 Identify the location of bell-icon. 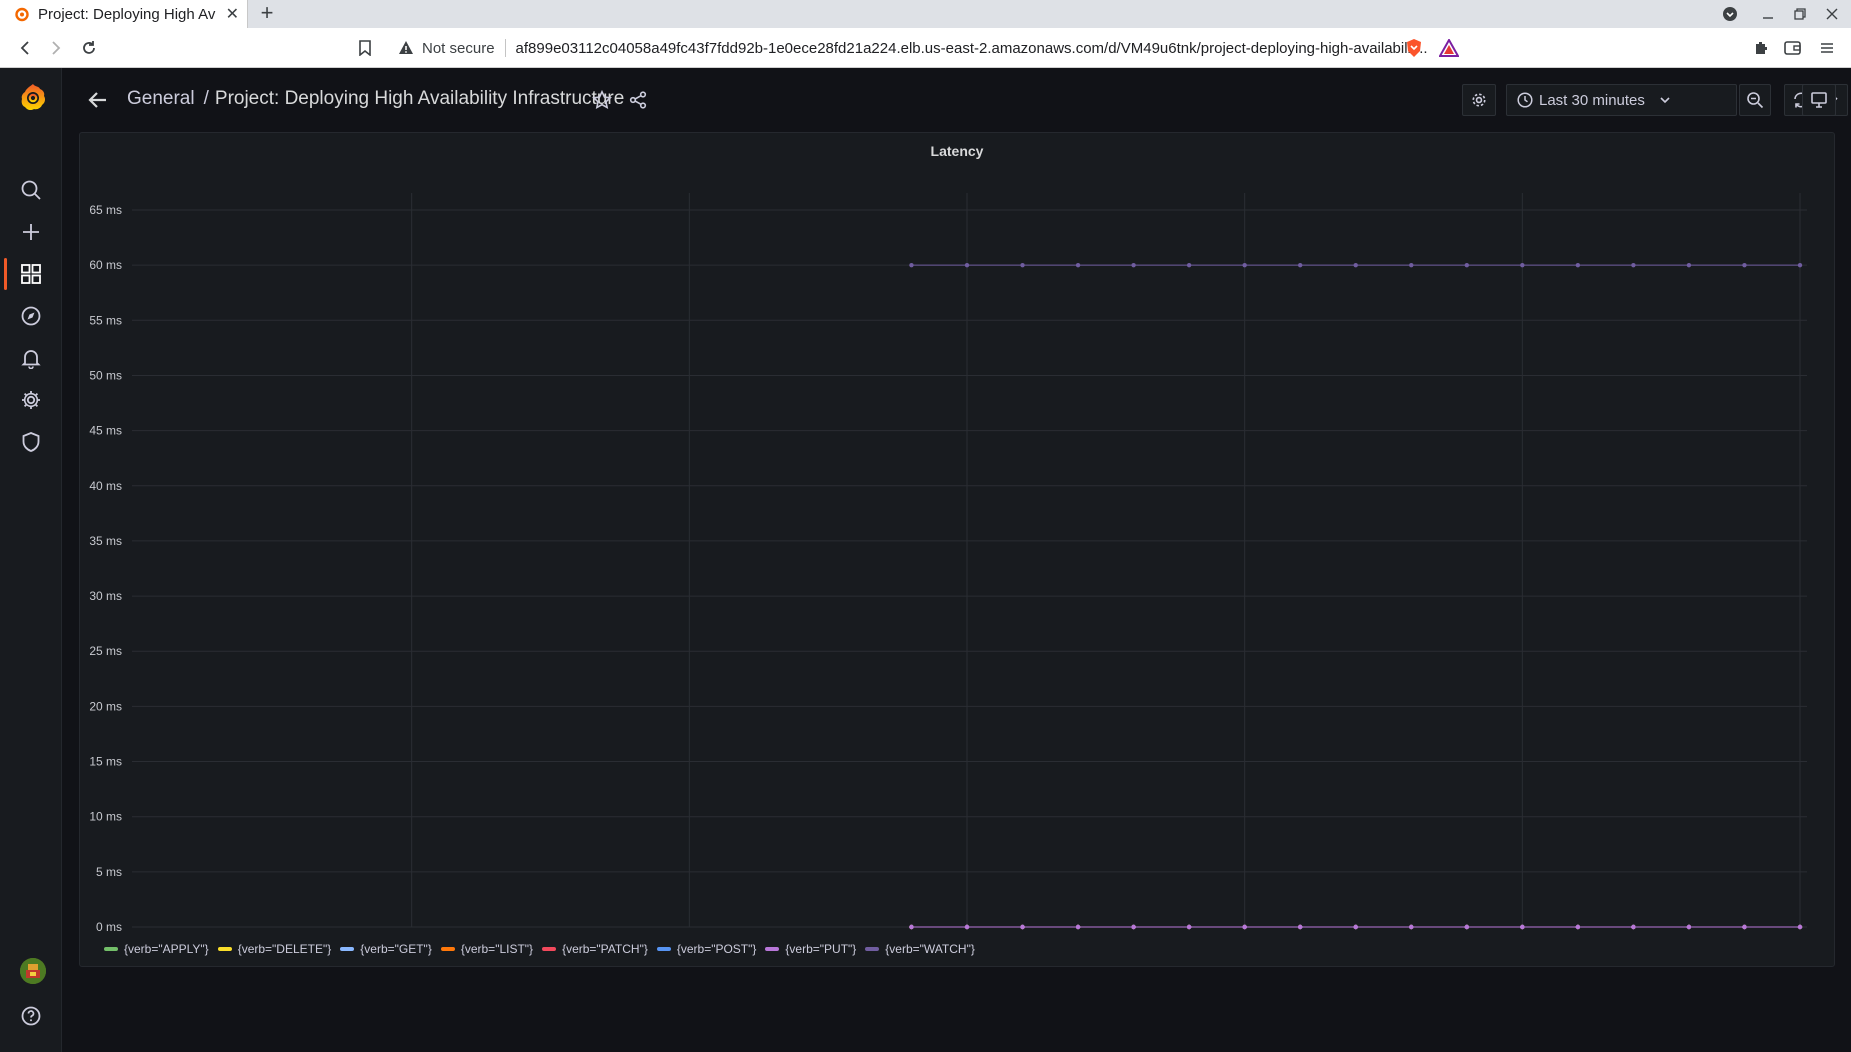
(31, 359).